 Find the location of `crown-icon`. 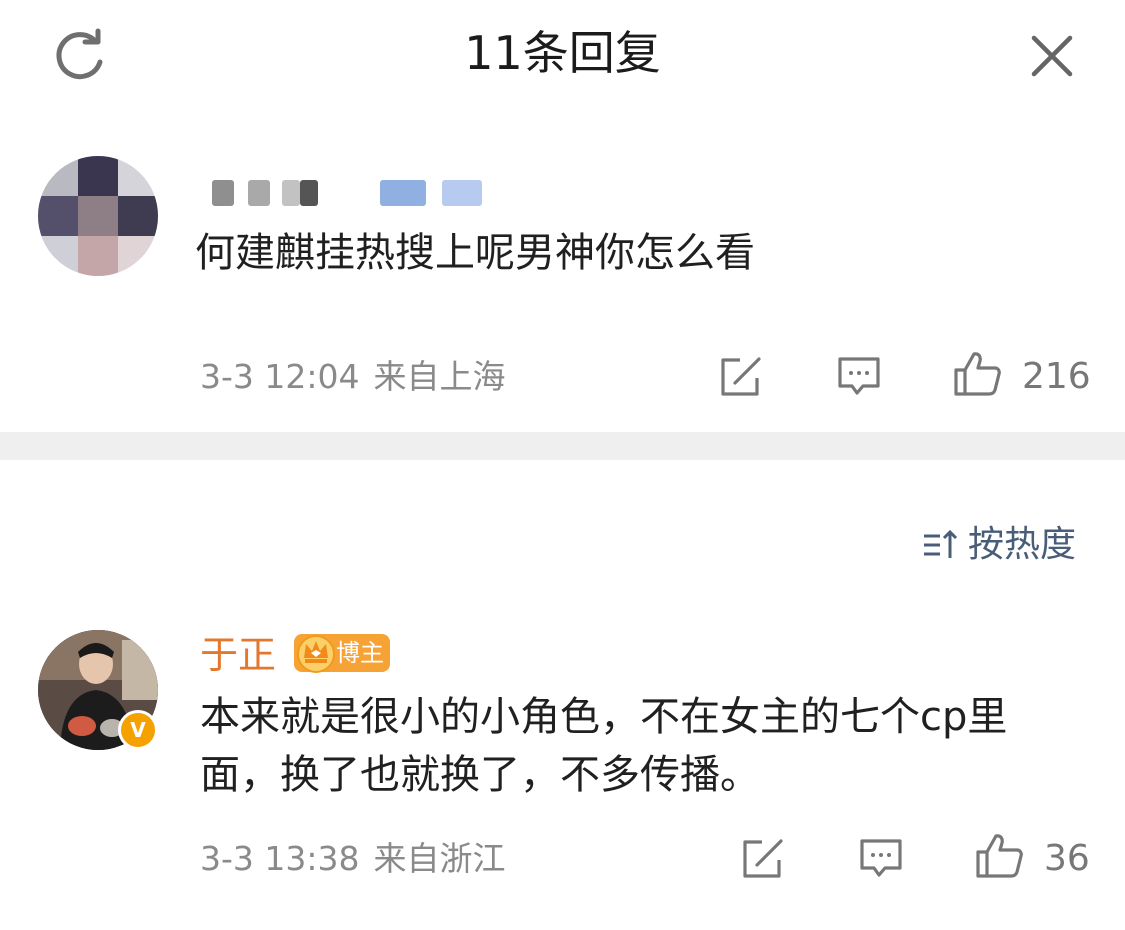

crown-icon is located at coordinates (316, 654).